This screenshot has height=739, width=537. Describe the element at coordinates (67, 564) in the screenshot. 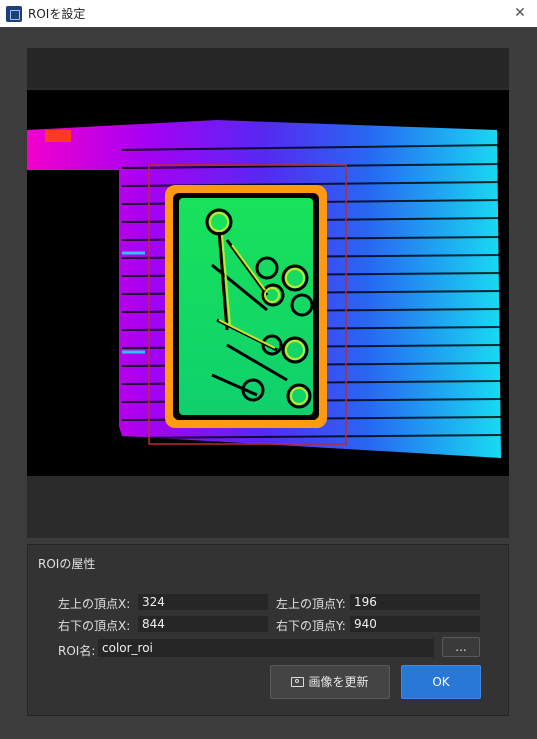

I see `panel-heading: ROIの屋性` at that location.